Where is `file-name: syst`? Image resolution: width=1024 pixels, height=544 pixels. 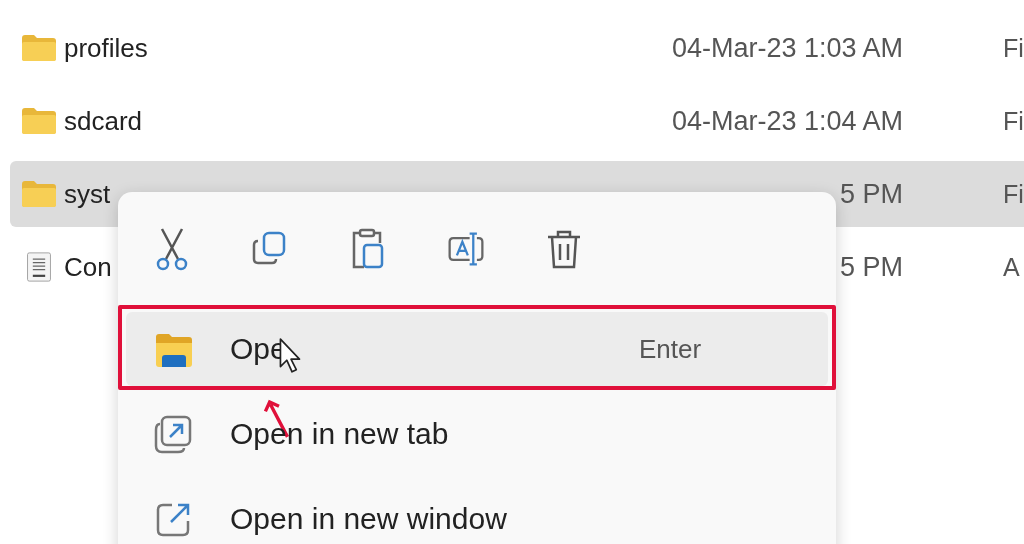
file-name: syst is located at coordinates (88, 194).